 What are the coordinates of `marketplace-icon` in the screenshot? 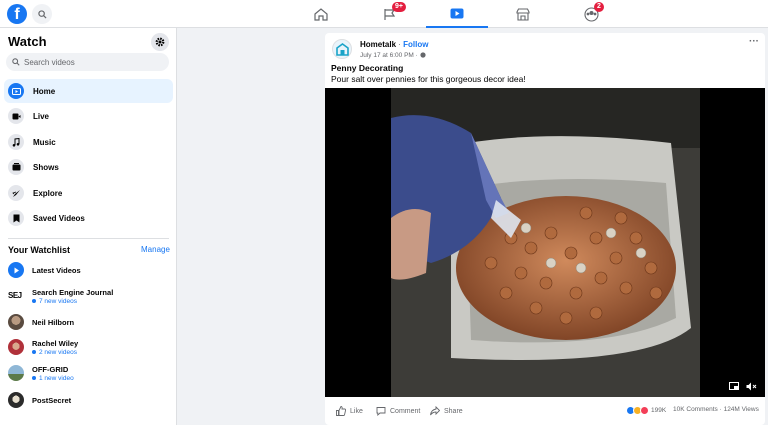 It's located at (523, 14).